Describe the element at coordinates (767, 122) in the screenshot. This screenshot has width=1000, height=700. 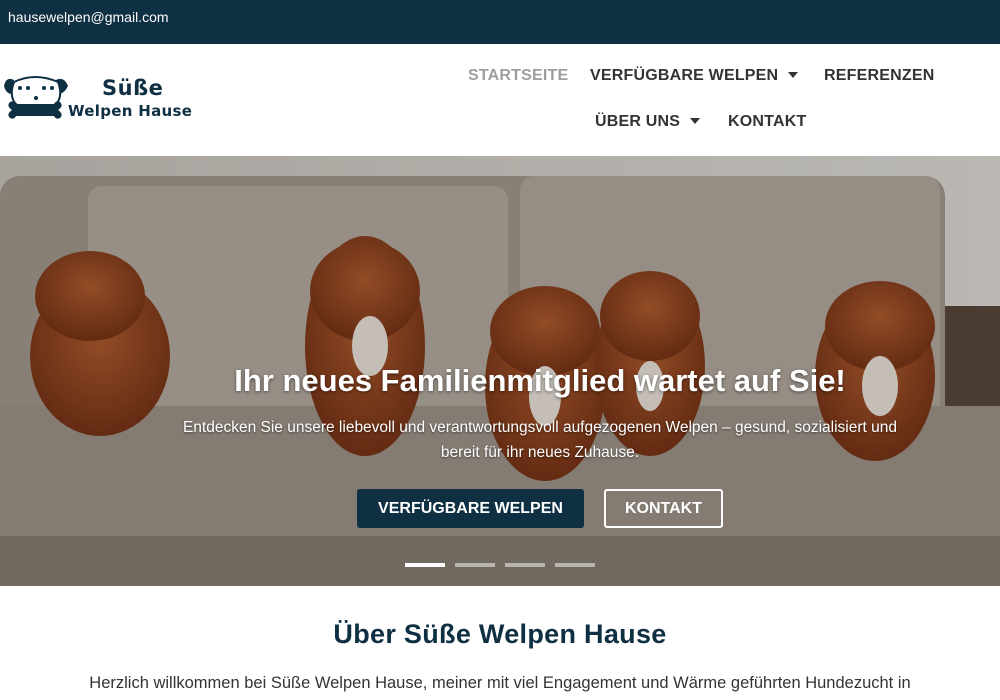
I see `nav-kontakt: KONTAKT` at that location.